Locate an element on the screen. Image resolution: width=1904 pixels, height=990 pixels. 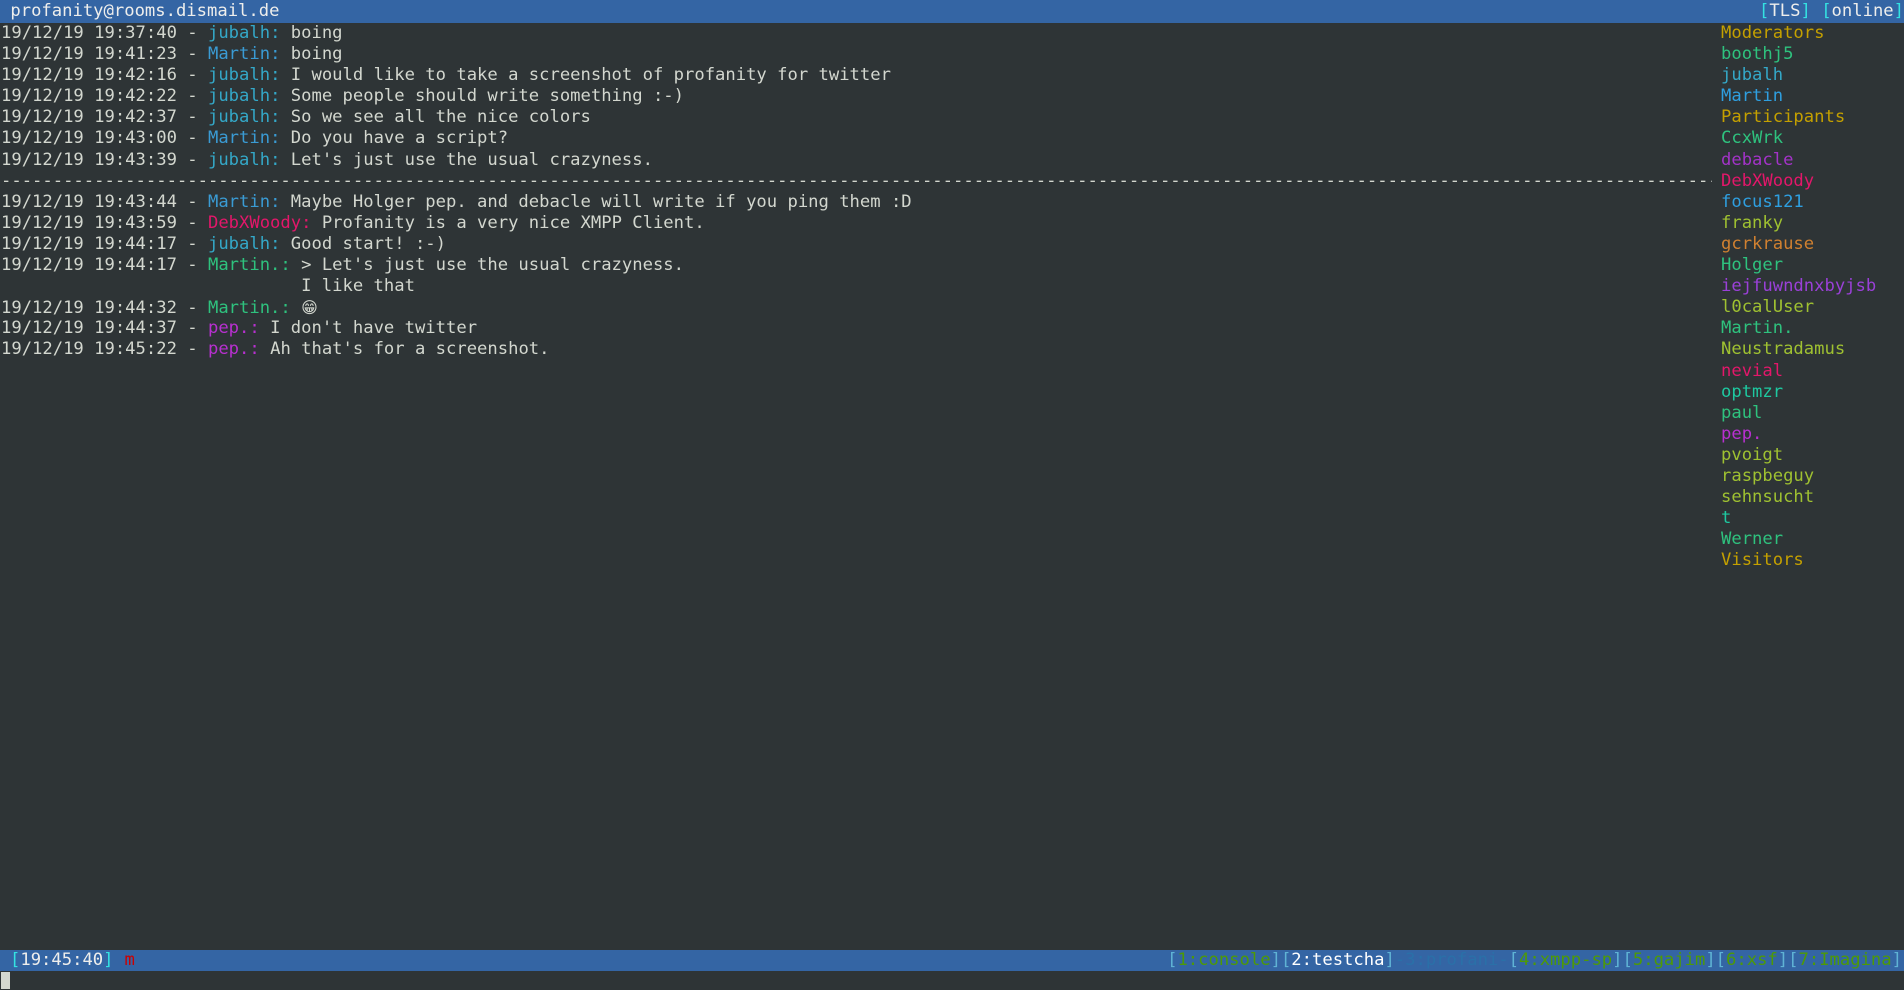
roster-occupant: raspbeguy is located at coordinates (1808, 476).